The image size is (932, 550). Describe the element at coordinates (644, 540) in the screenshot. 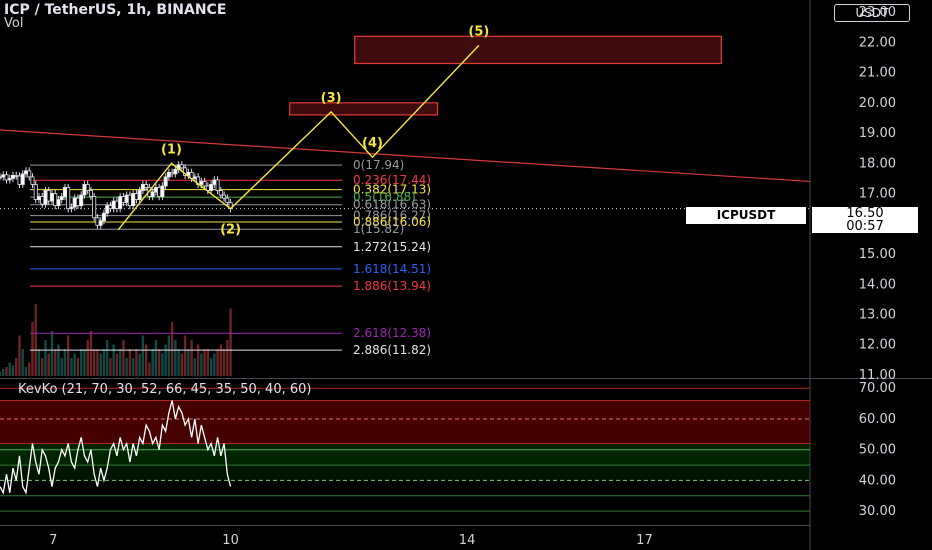

I see `time-tick-label: 17` at that location.